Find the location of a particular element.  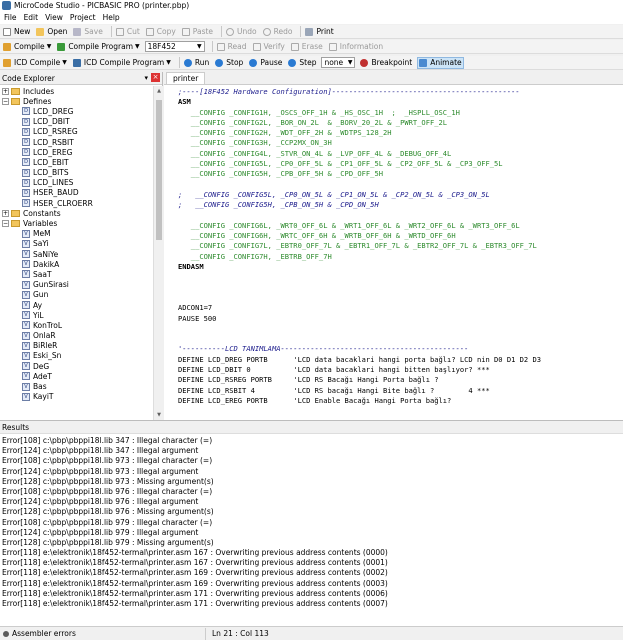

close-icon: × is located at coordinates (155, 77).